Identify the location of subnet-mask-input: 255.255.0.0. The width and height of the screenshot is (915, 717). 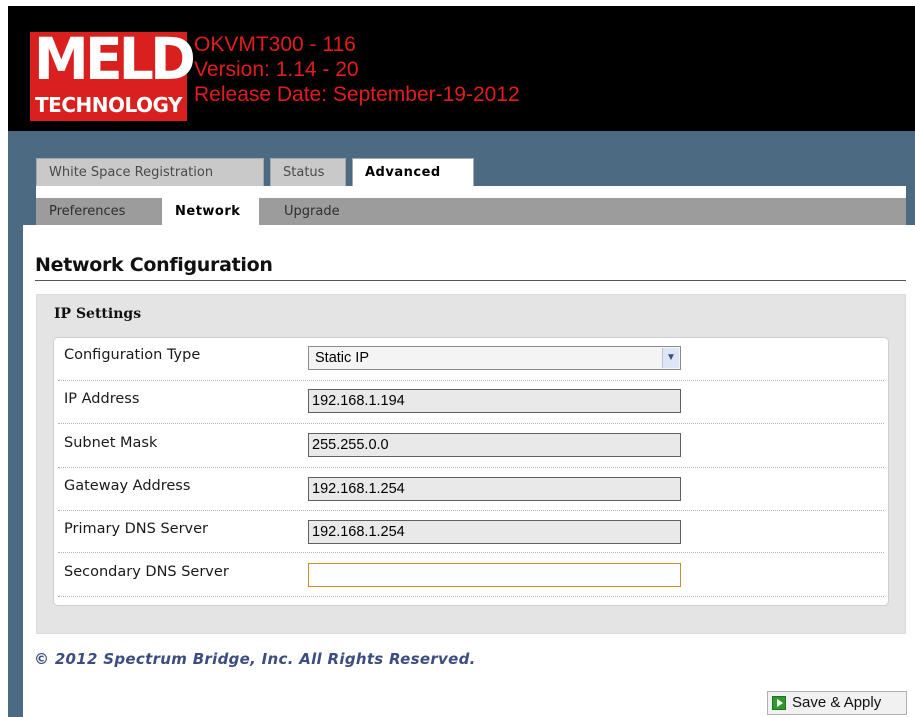
(494, 445).